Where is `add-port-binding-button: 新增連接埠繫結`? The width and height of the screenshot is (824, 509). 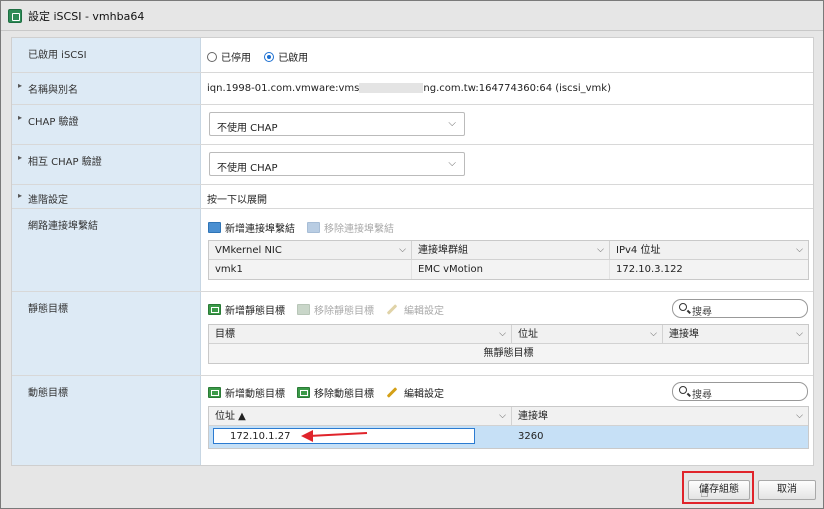 add-port-binding-button: 新增連接埠繫結 is located at coordinates (251, 227).